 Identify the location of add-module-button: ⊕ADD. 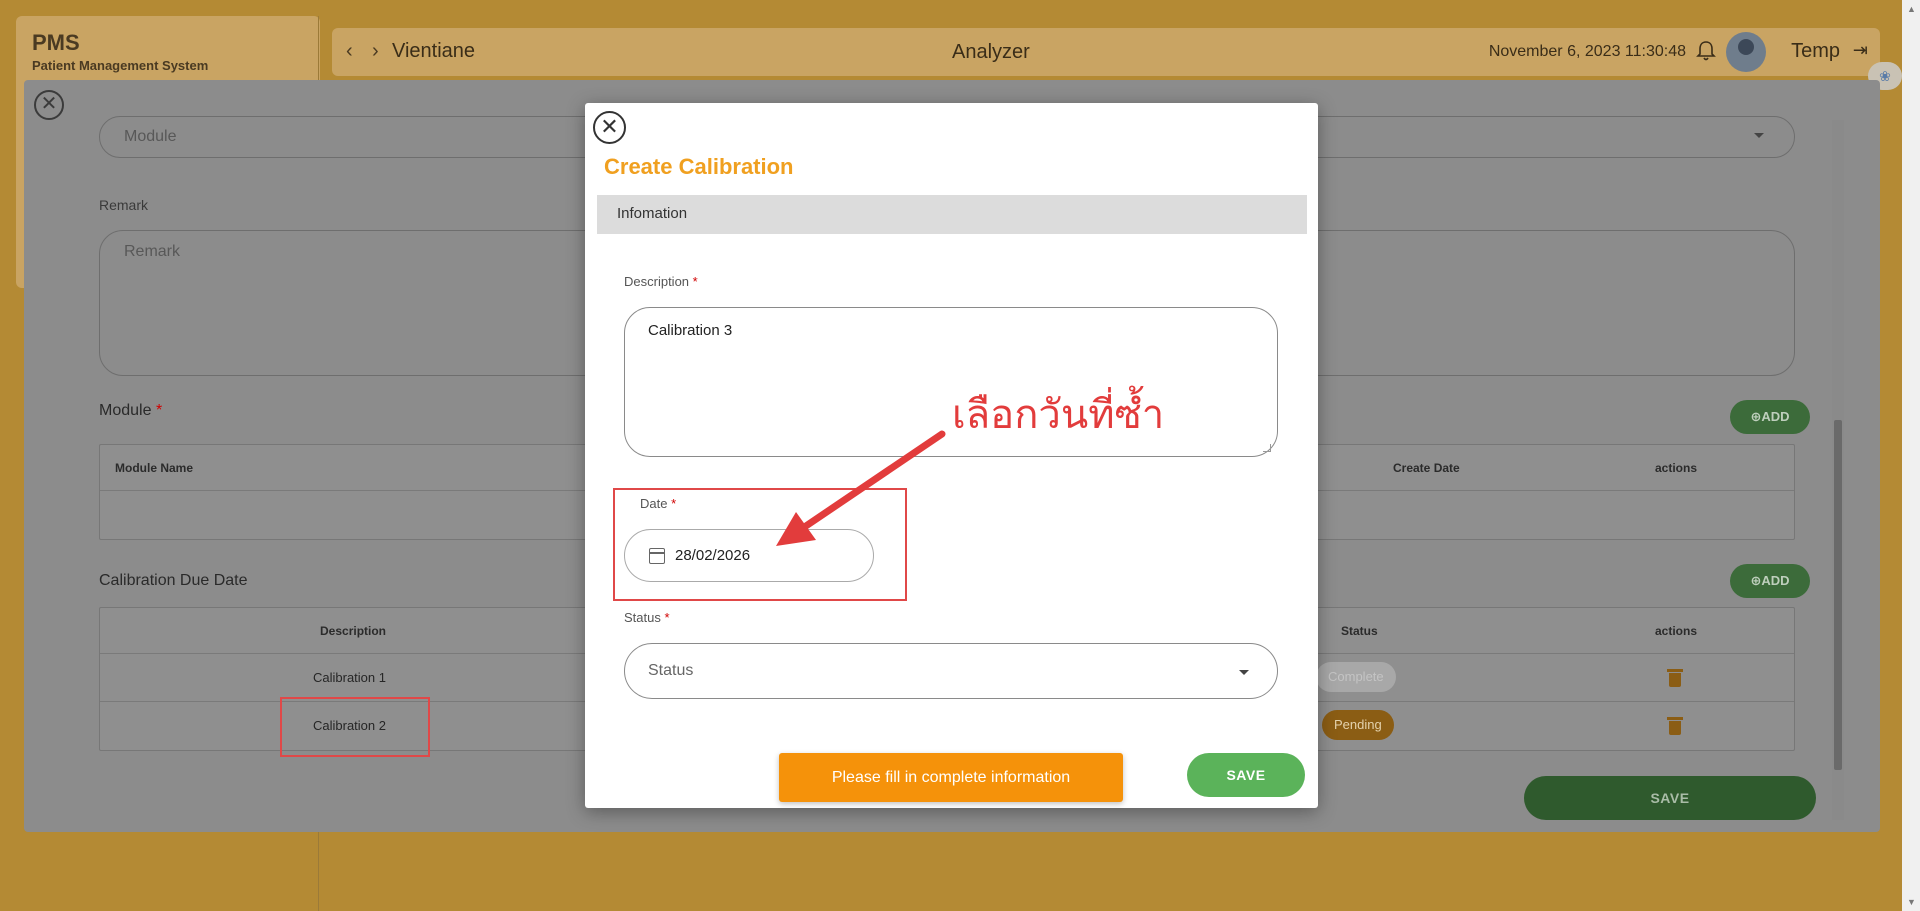
(1770, 417).